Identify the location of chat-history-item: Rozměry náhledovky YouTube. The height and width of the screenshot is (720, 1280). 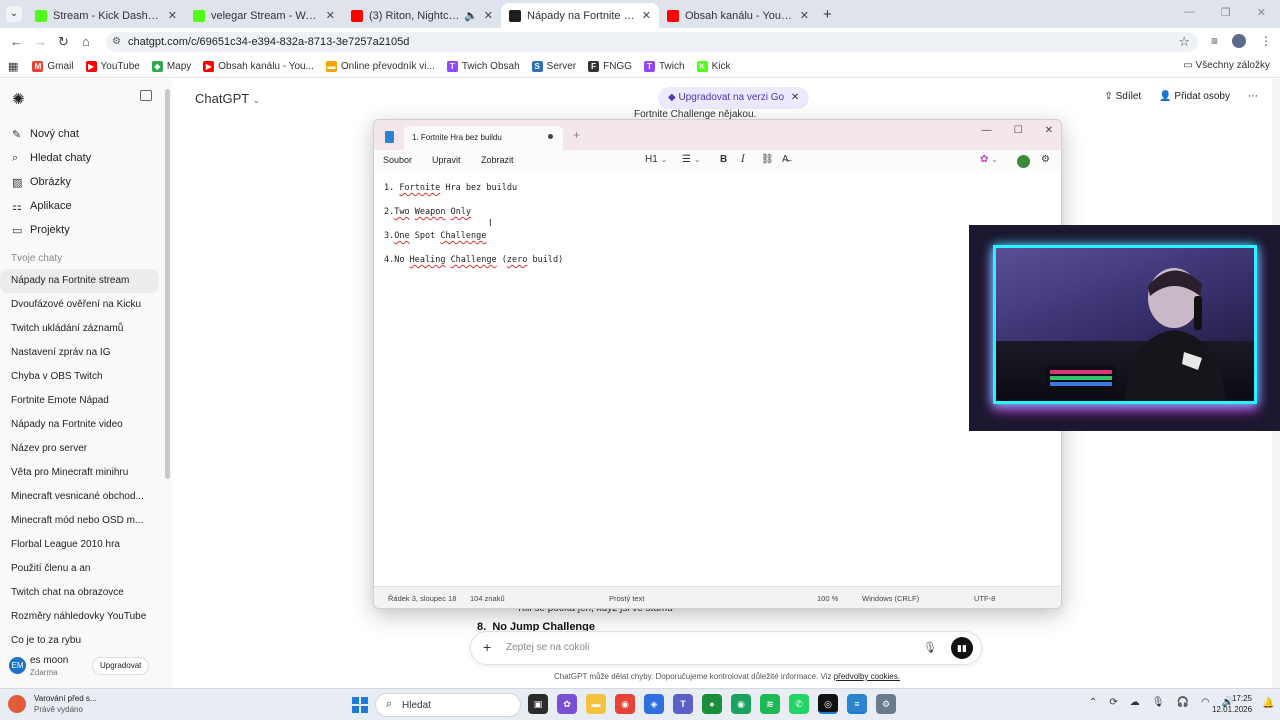
(82, 617).